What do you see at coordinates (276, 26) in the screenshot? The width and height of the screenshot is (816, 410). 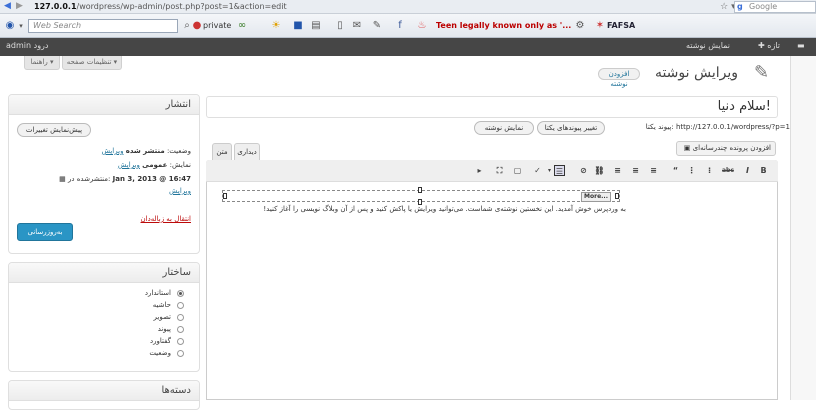 I see `weather-icon: ☀` at bounding box center [276, 26].